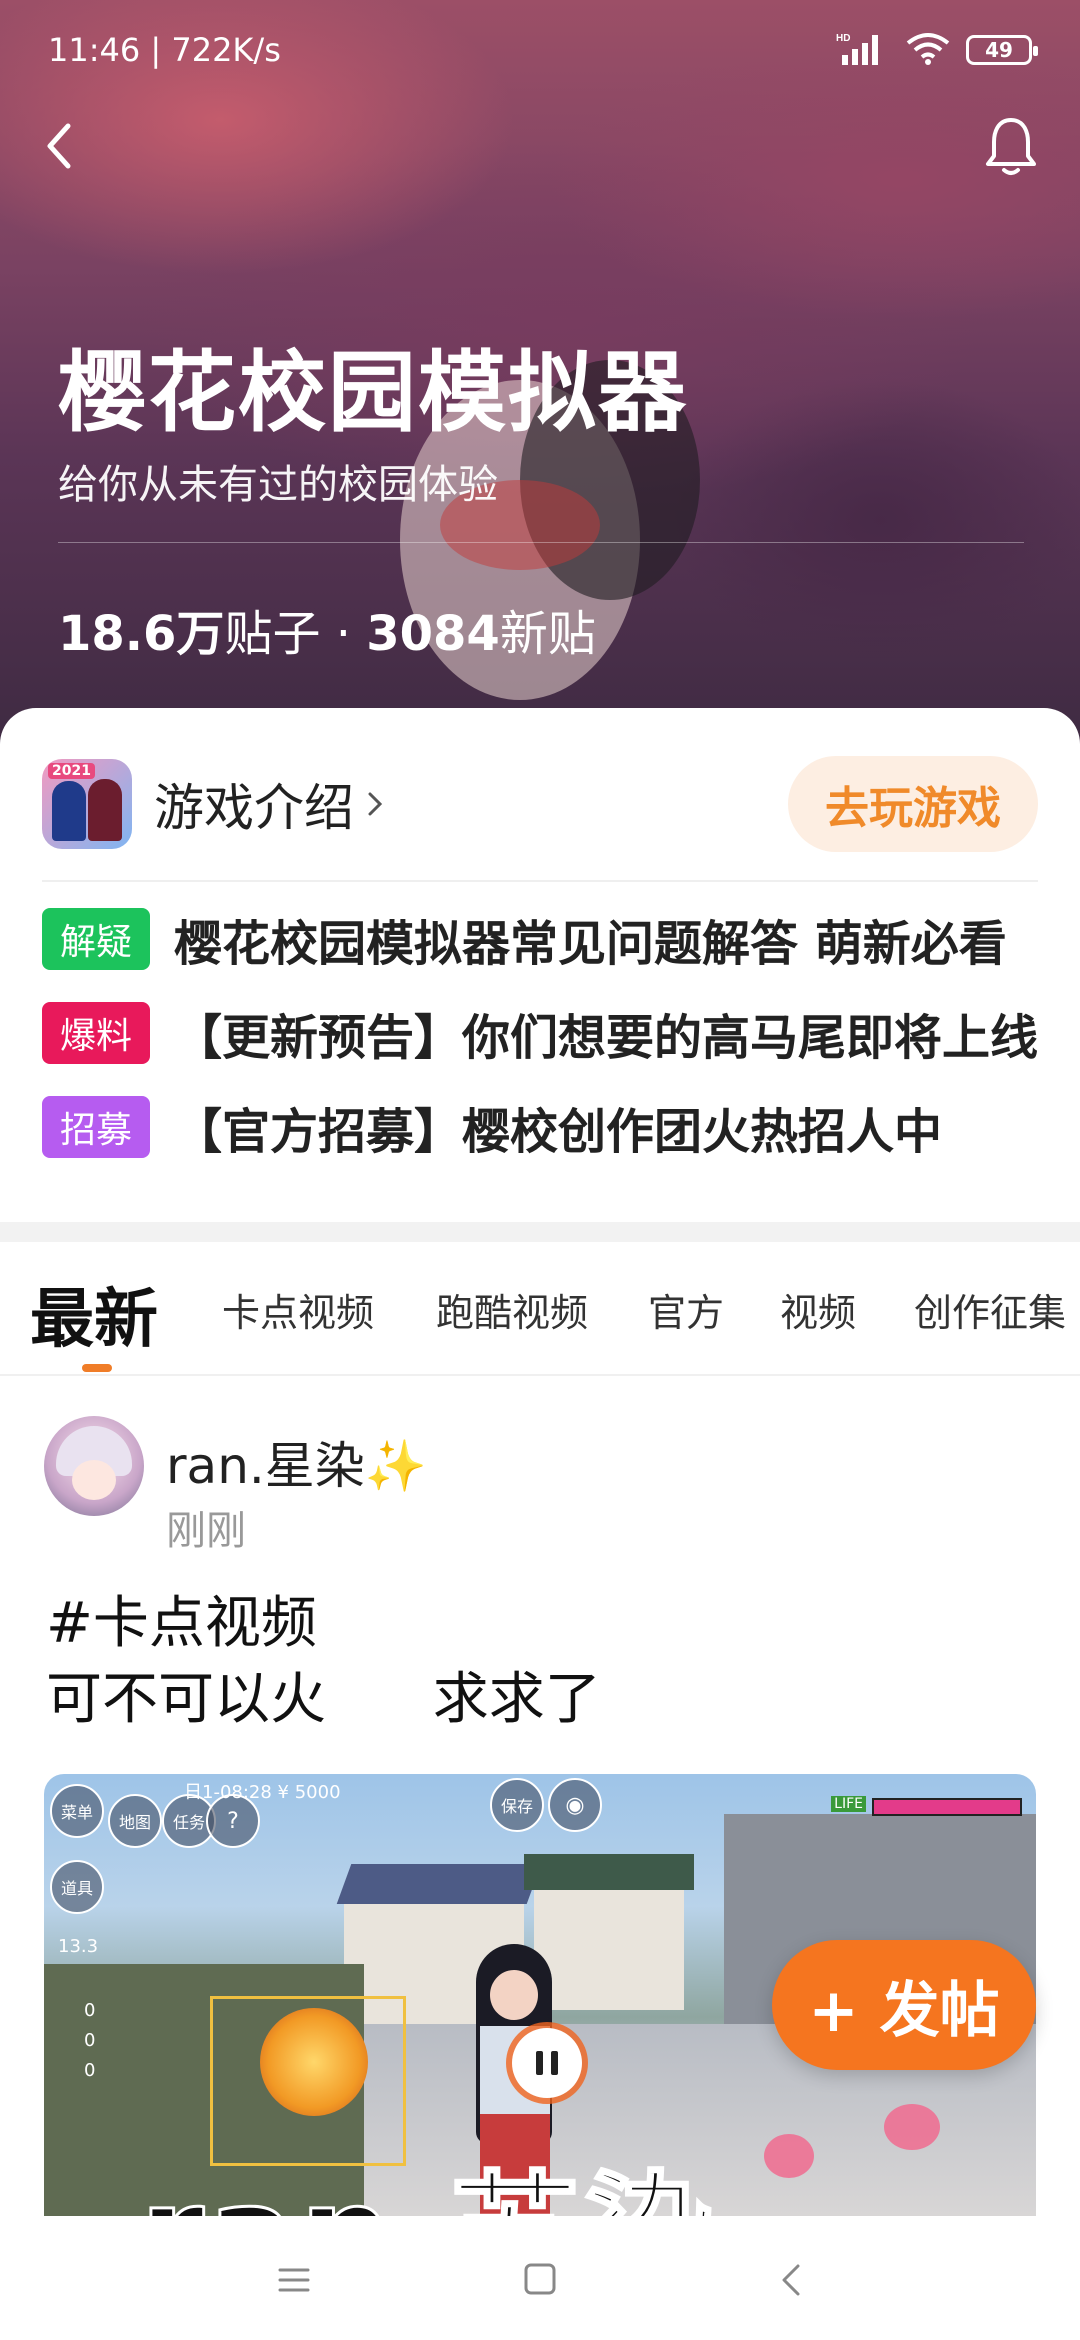 This screenshot has width=1080, height=2340. What do you see at coordinates (375, 804) in the screenshot?
I see `chevron-right-icon` at bounding box center [375, 804].